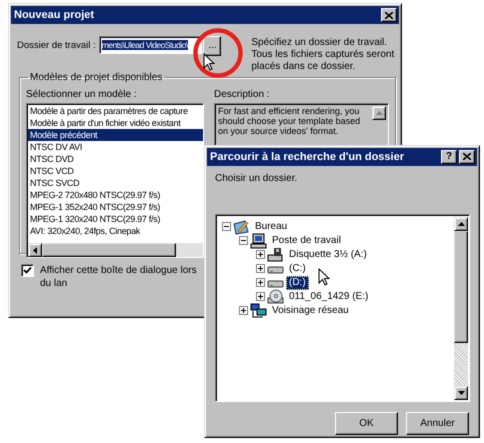  I want to click on group-title: Modèles de projet disponibles, so click(96, 77).